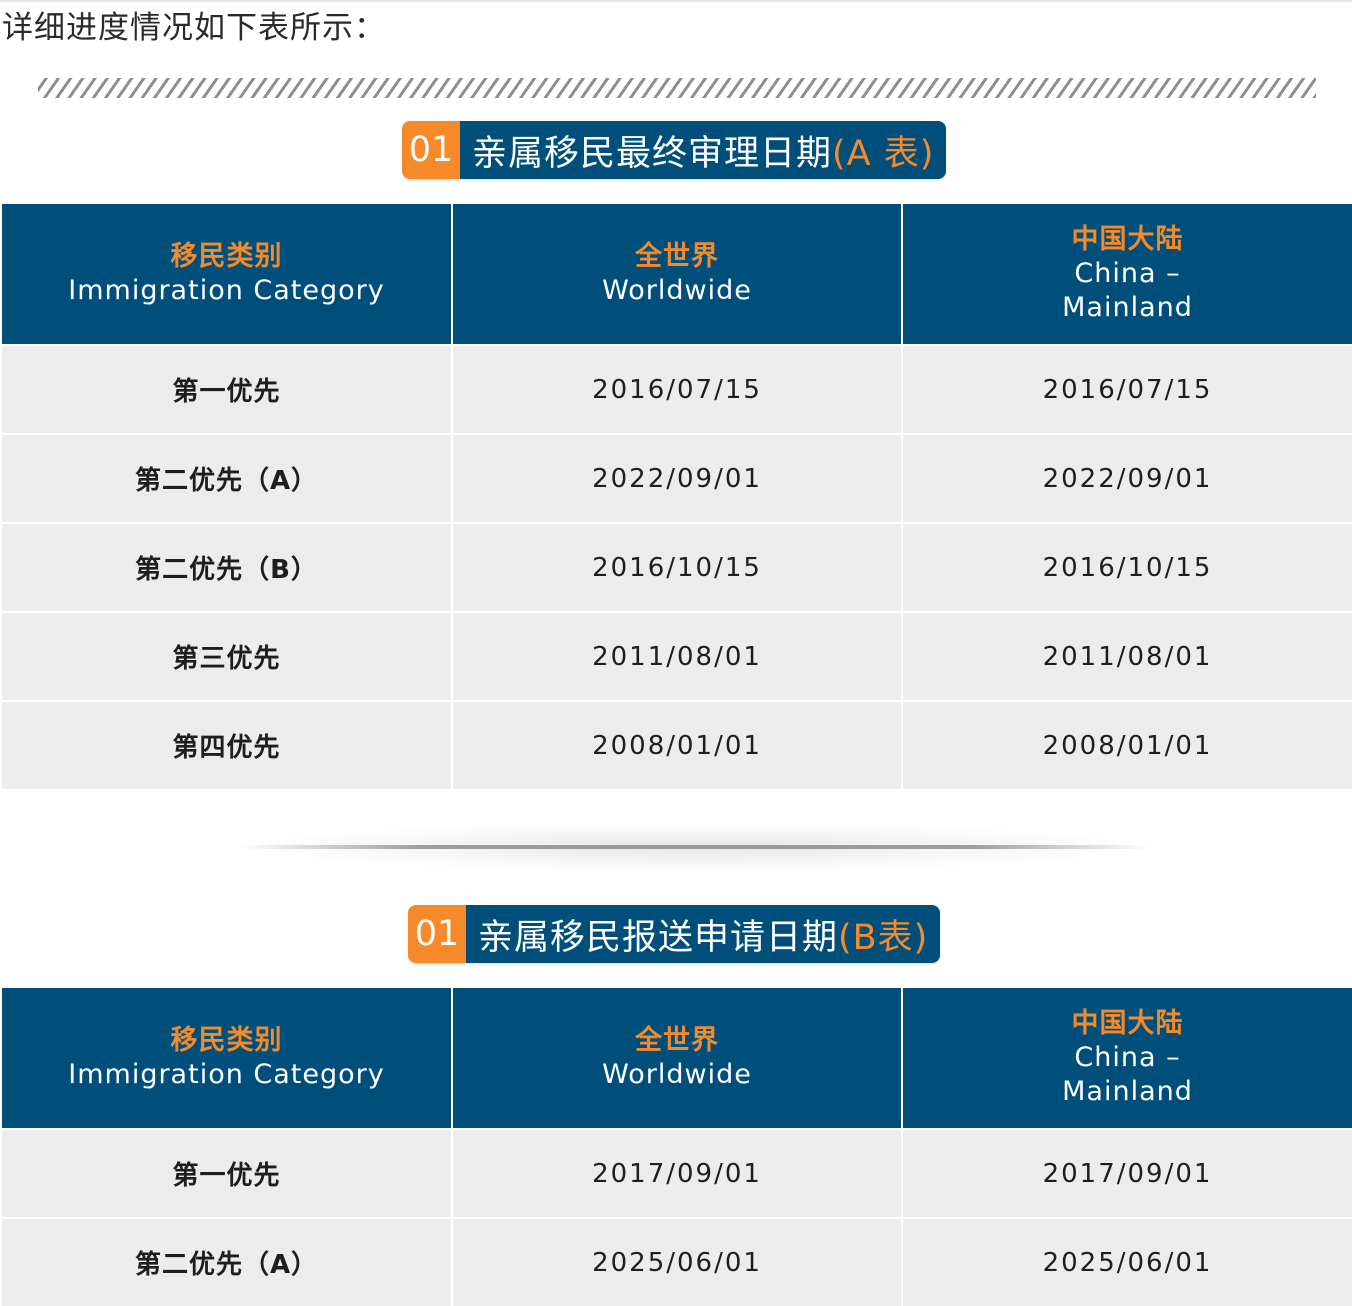 The height and width of the screenshot is (1306, 1352). Describe the element at coordinates (1126, 744) in the screenshot. I see `china-cell: 2008/01/01` at that location.